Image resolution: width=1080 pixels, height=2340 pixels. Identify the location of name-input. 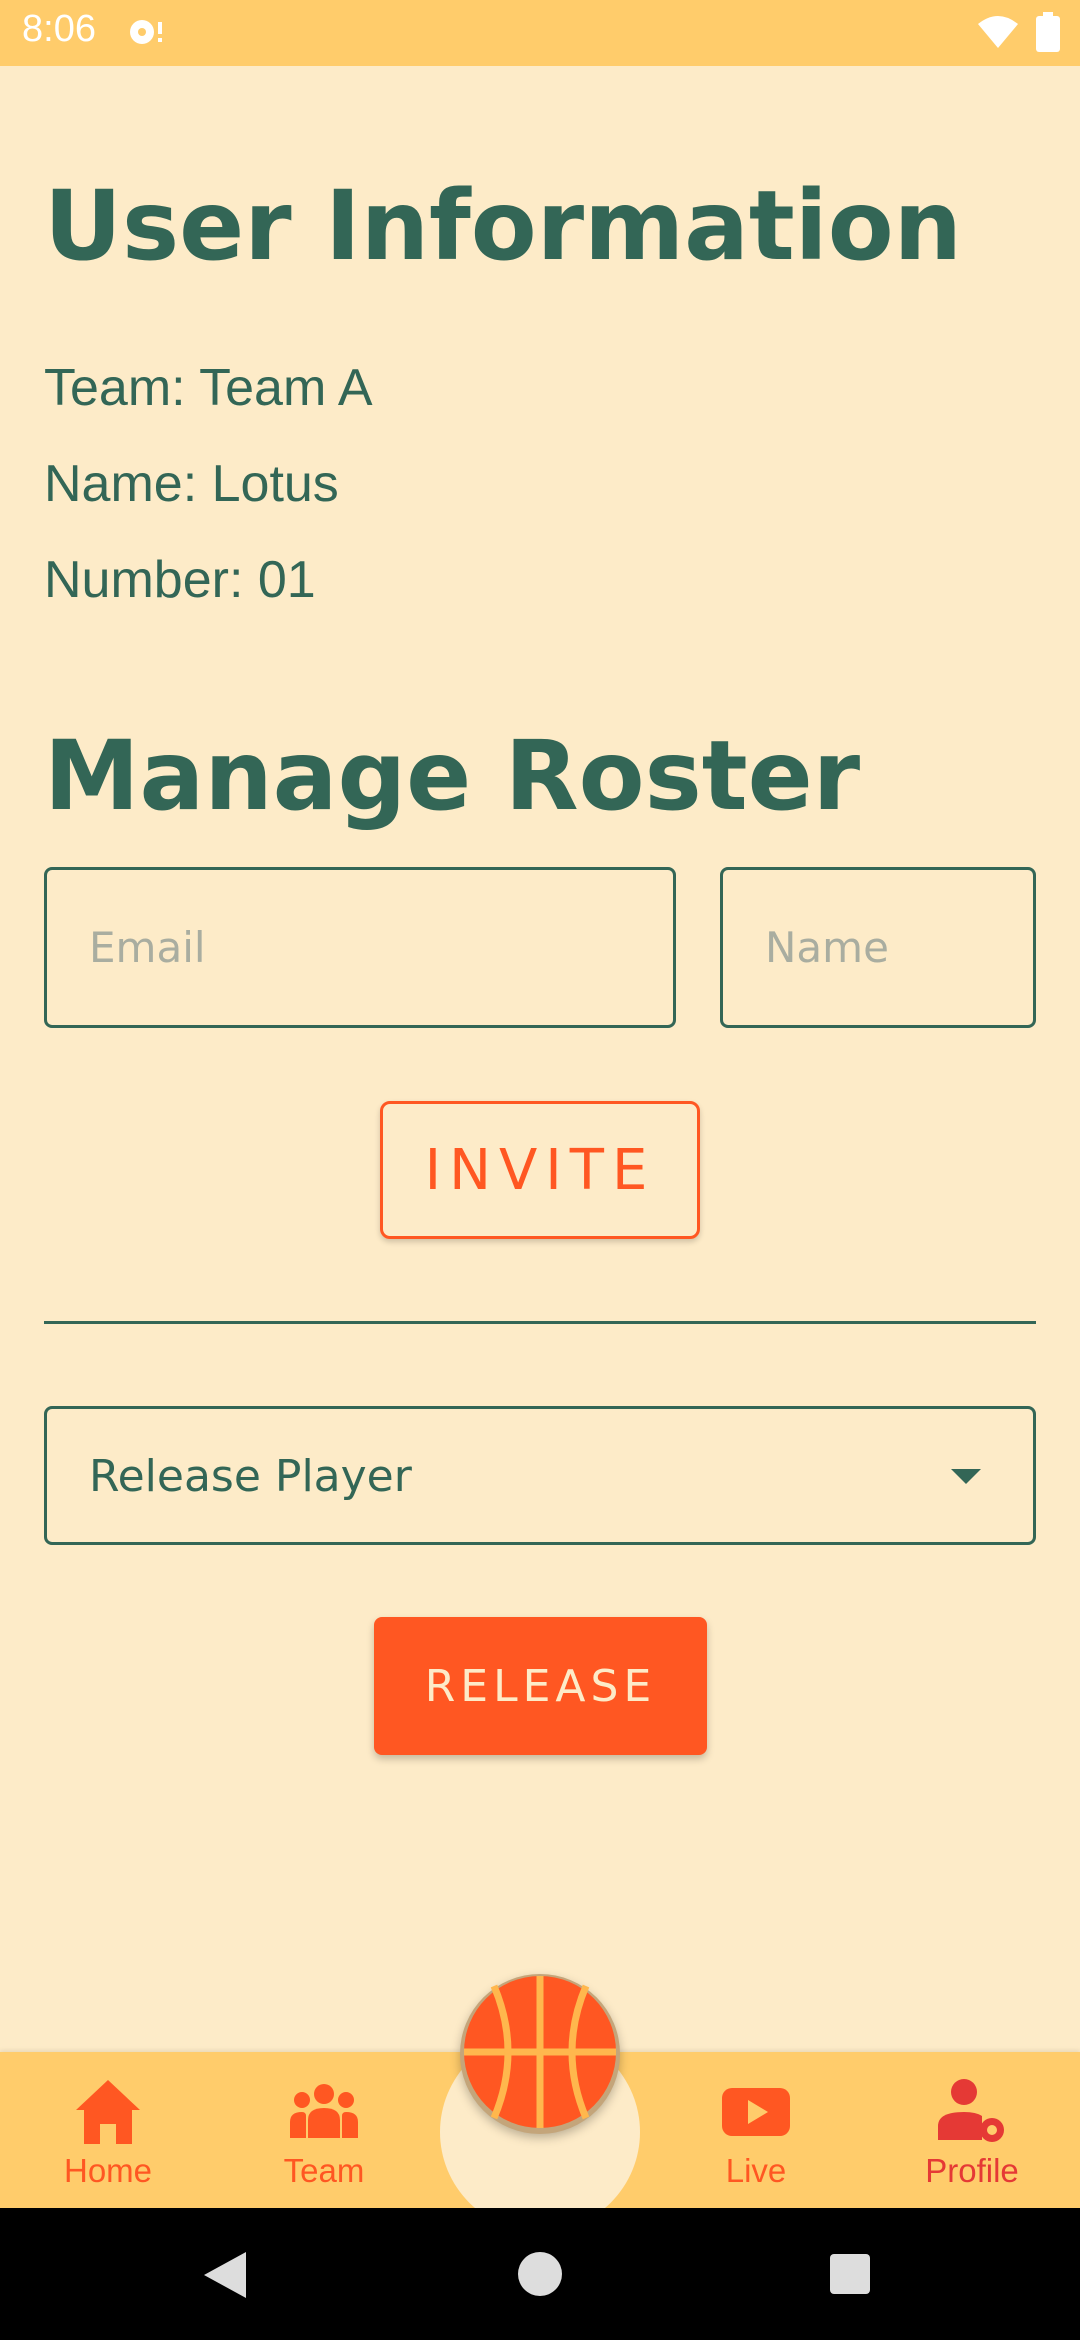
(878, 947).